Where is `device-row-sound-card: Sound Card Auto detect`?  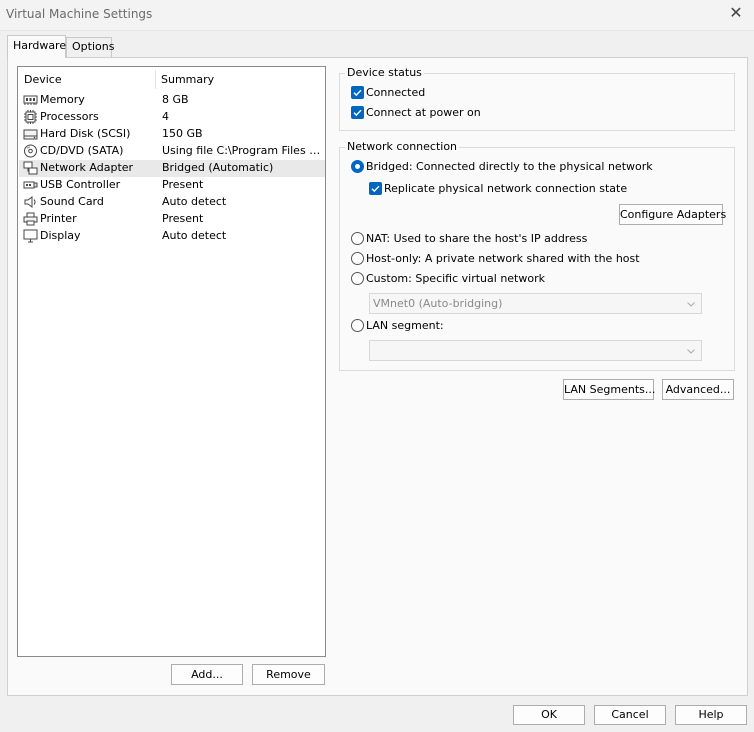
device-row-sound-card: Sound Card Auto detect is located at coordinates (172, 202).